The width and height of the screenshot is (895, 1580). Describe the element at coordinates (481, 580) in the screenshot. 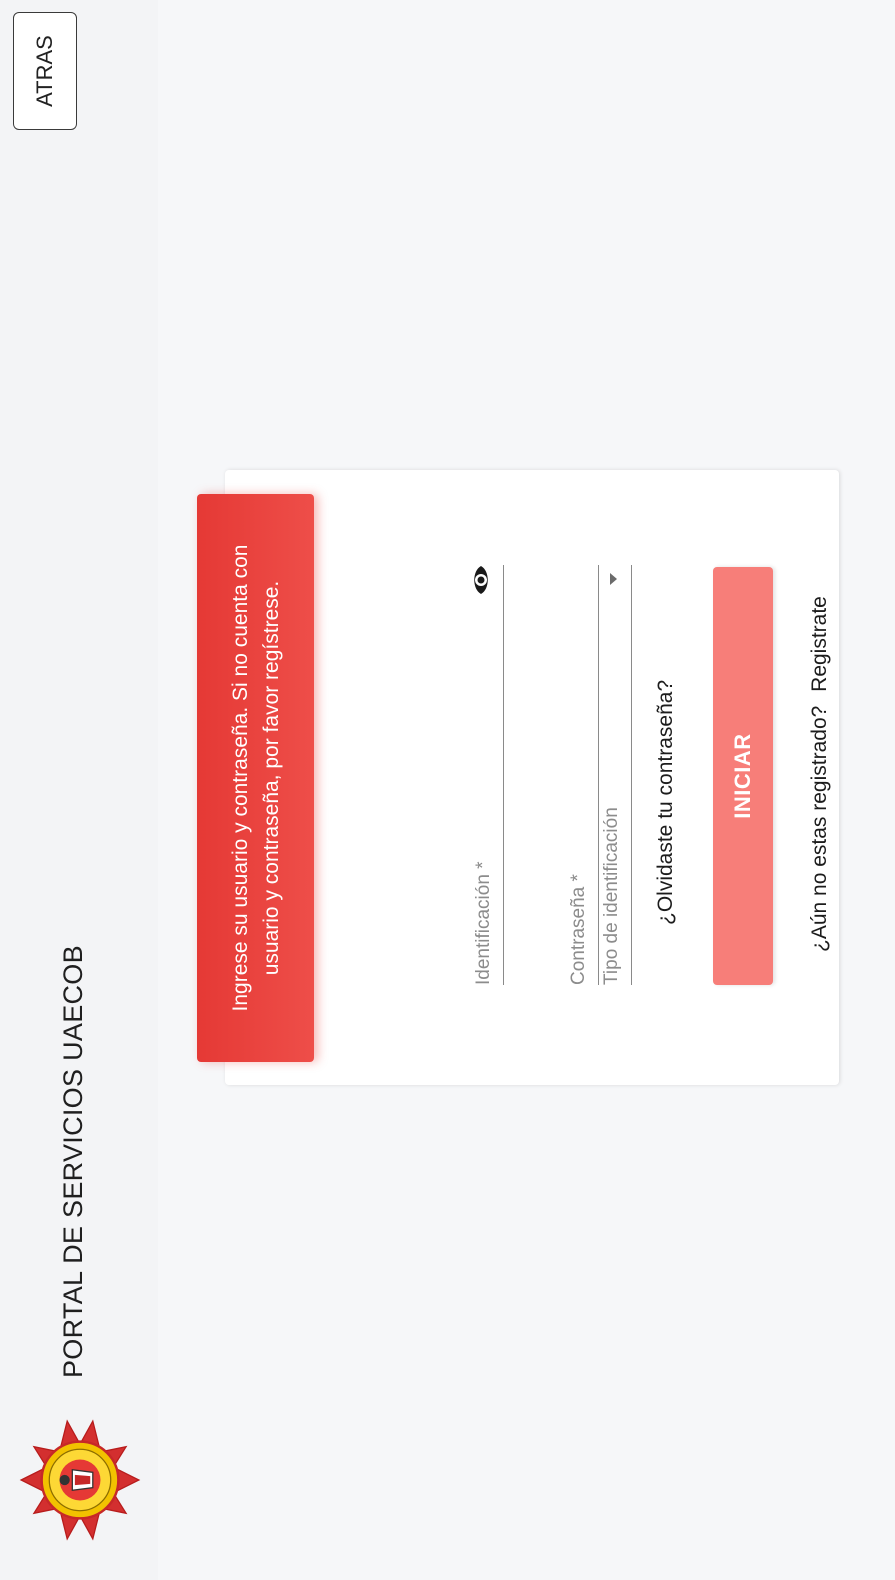

I see `eye-icon` at that location.